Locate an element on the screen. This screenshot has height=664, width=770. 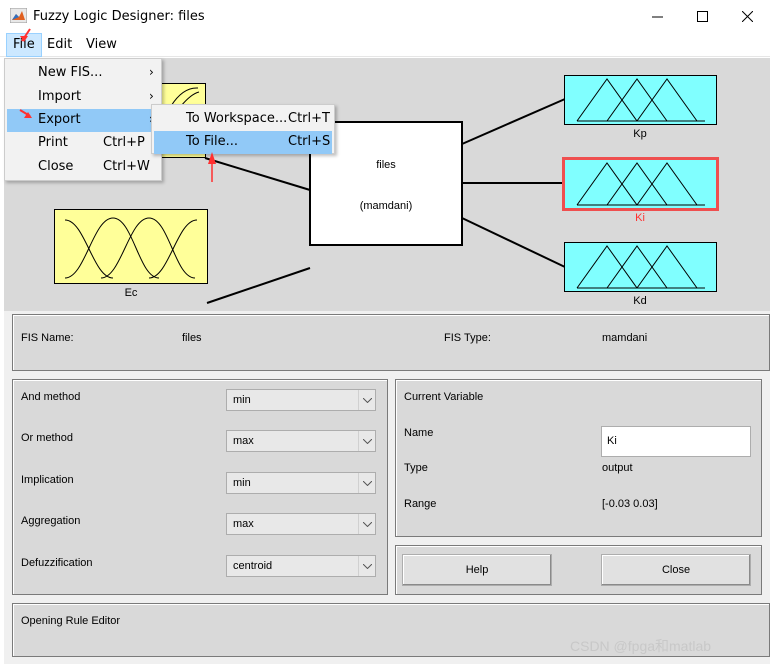
and-method-select: min is located at coordinates (301, 400).